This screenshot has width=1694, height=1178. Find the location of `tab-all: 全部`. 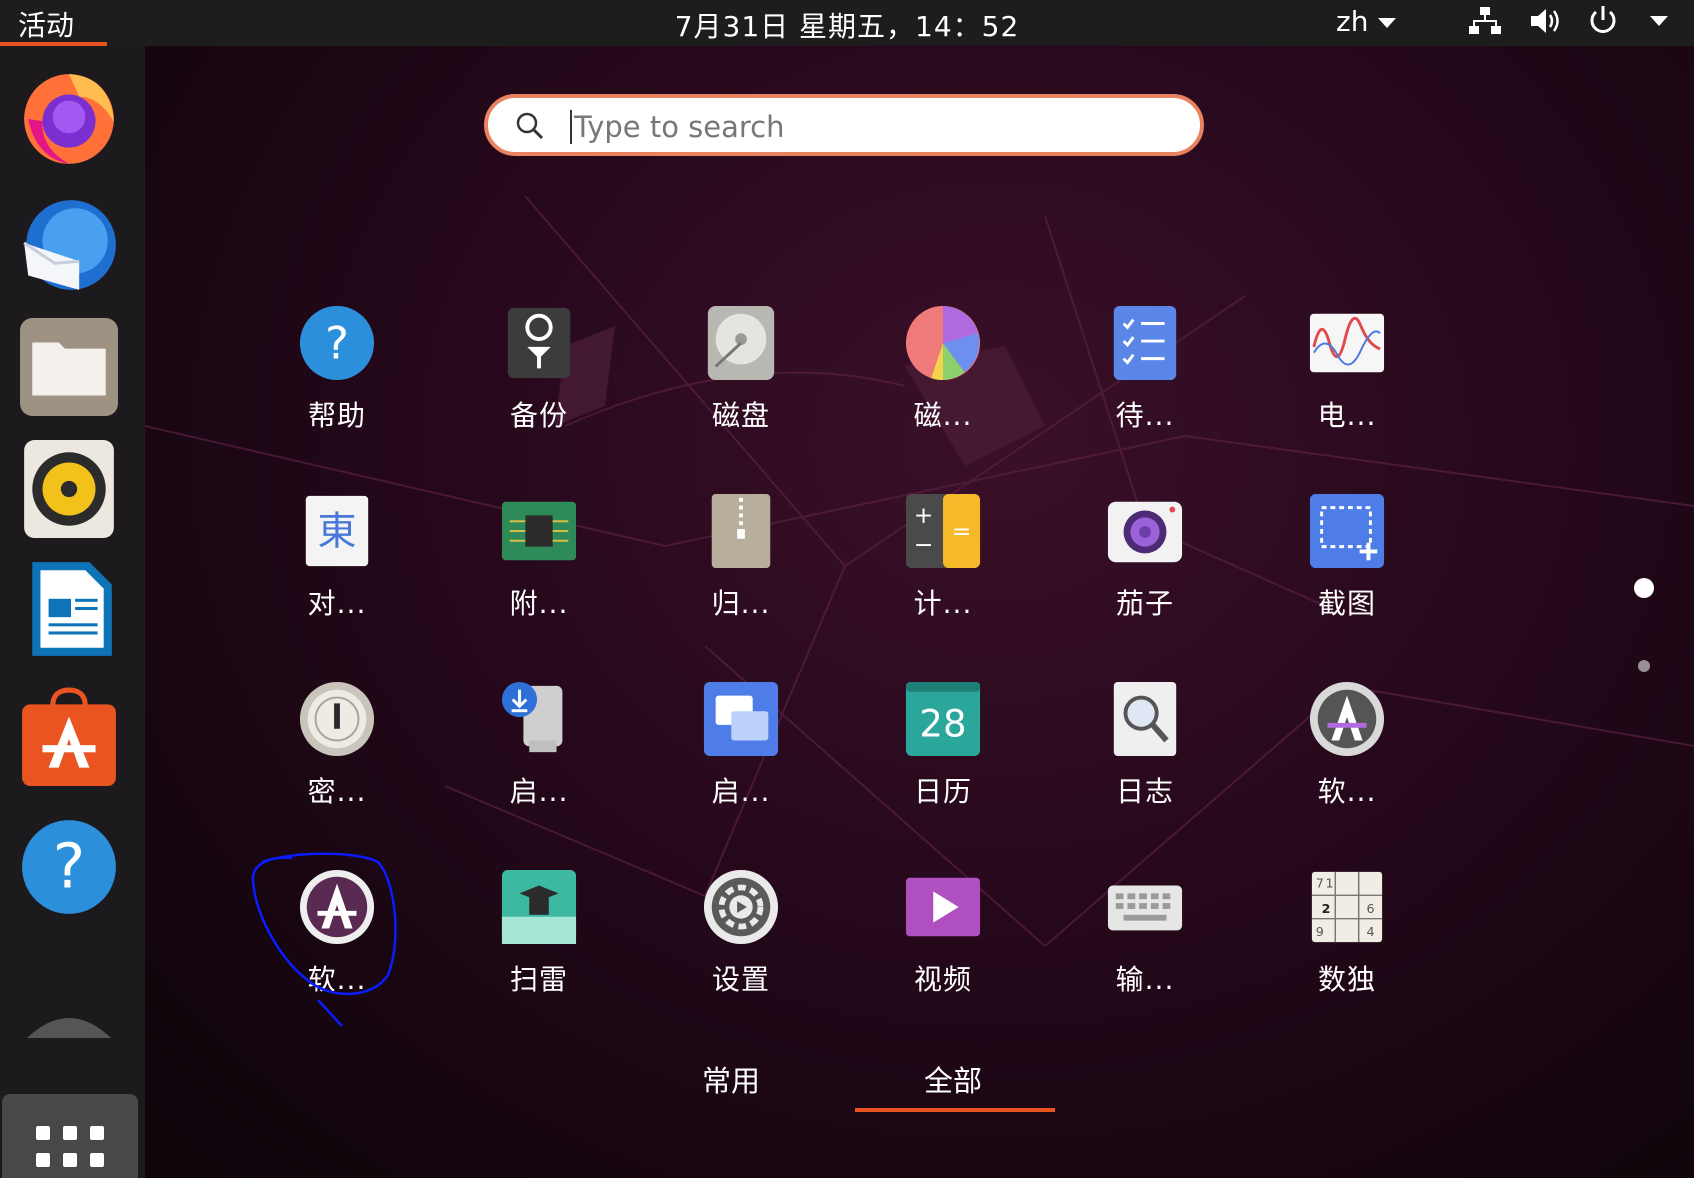

tab-all: 全部 is located at coordinates (953, 1079).